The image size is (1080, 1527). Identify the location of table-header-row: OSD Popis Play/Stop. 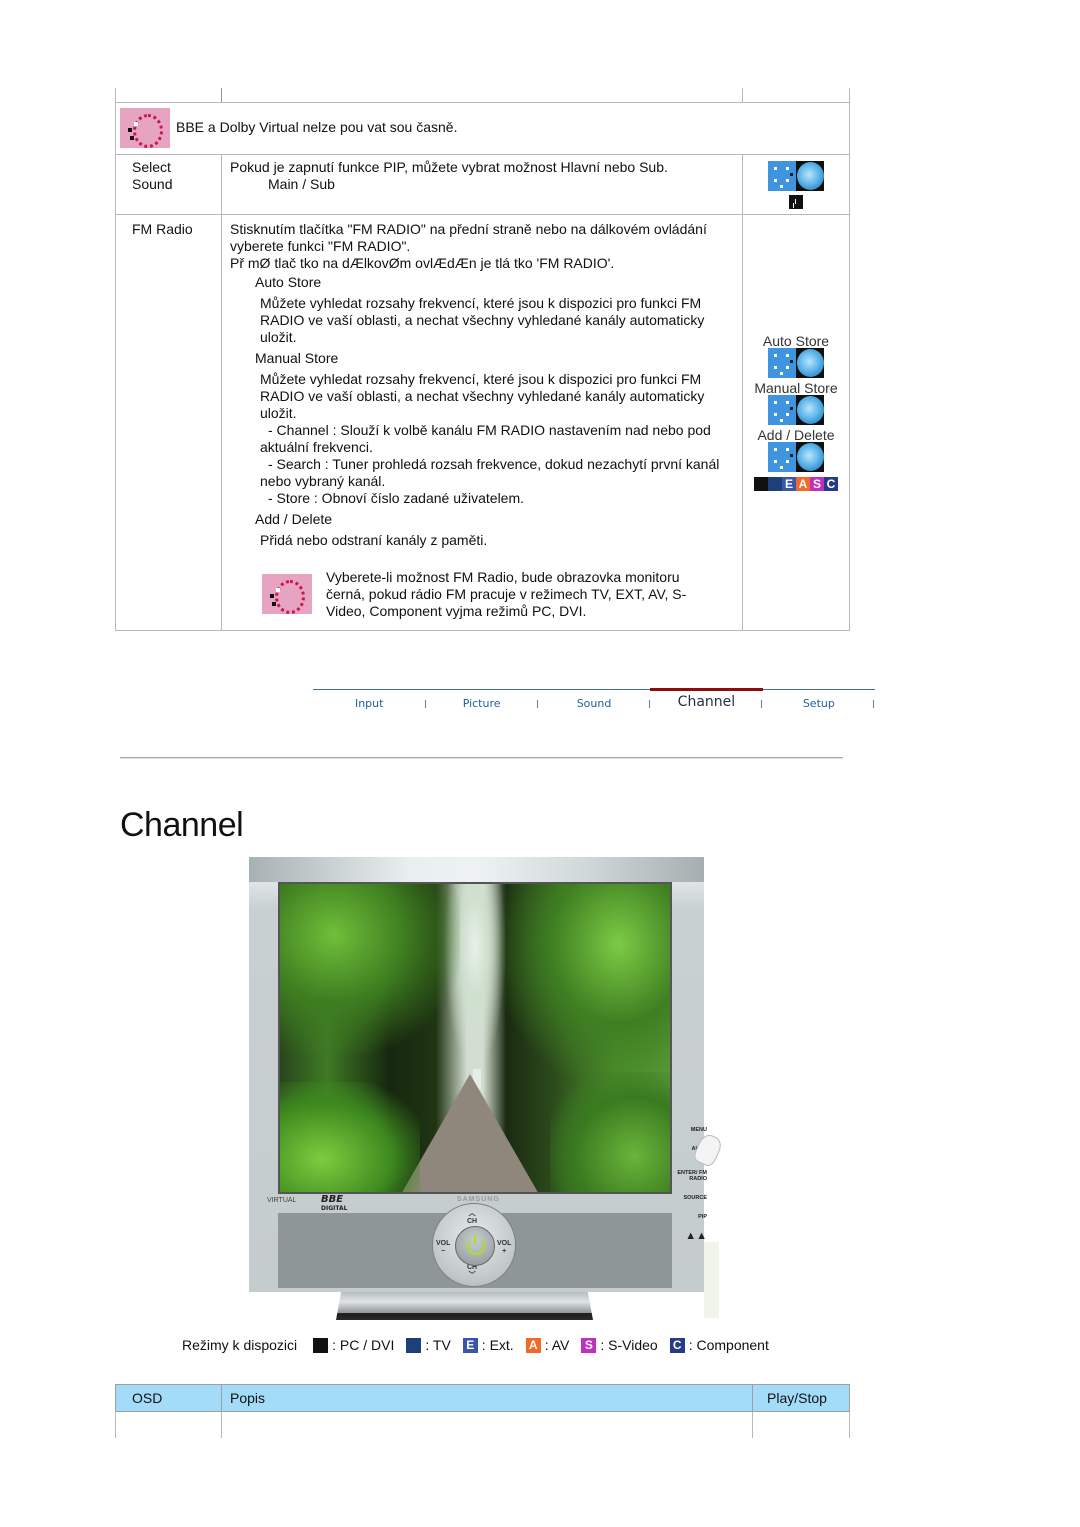
(482, 1398).